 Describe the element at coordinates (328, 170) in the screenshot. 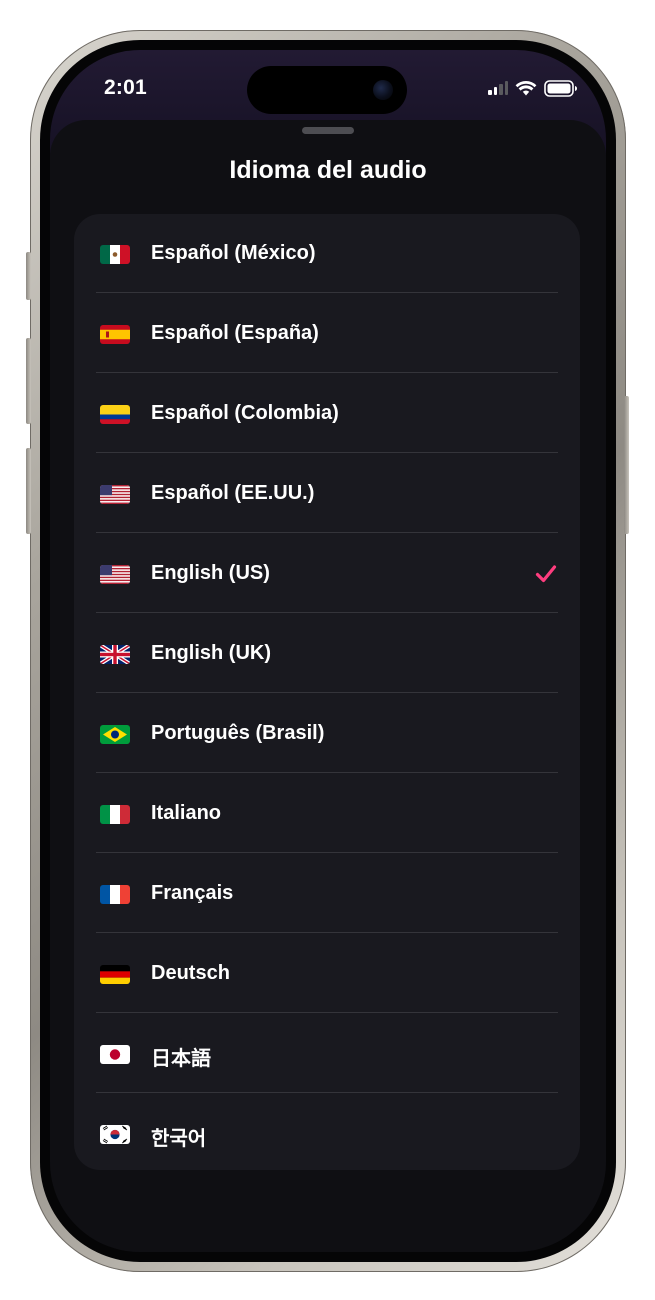

I see `sheet-title: Idioma del audio` at that location.